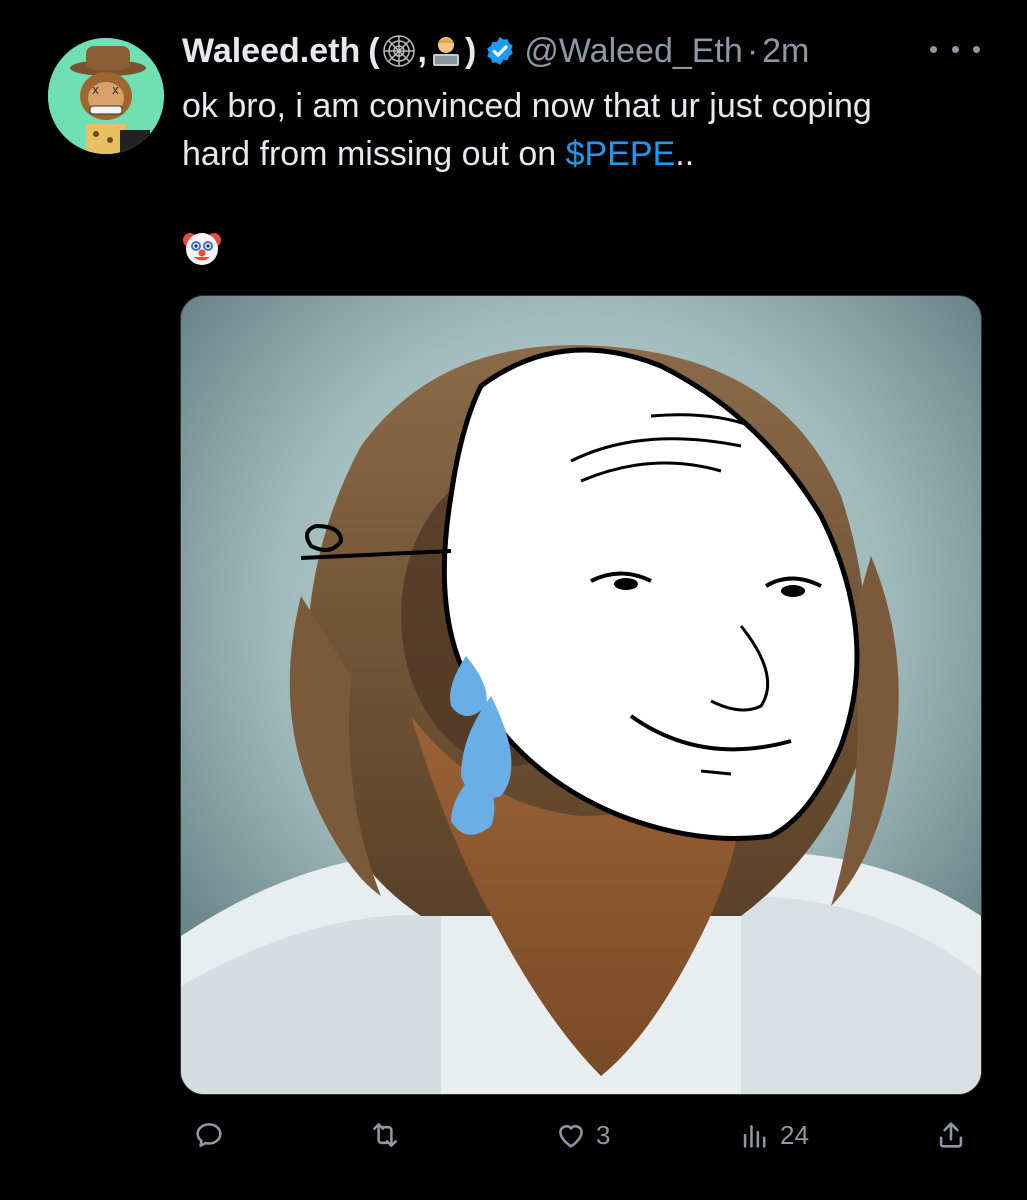  What do you see at coordinates (754, 1136) in the screenshot?
I see `analytics-icon` at bounding box center [754, 1136].